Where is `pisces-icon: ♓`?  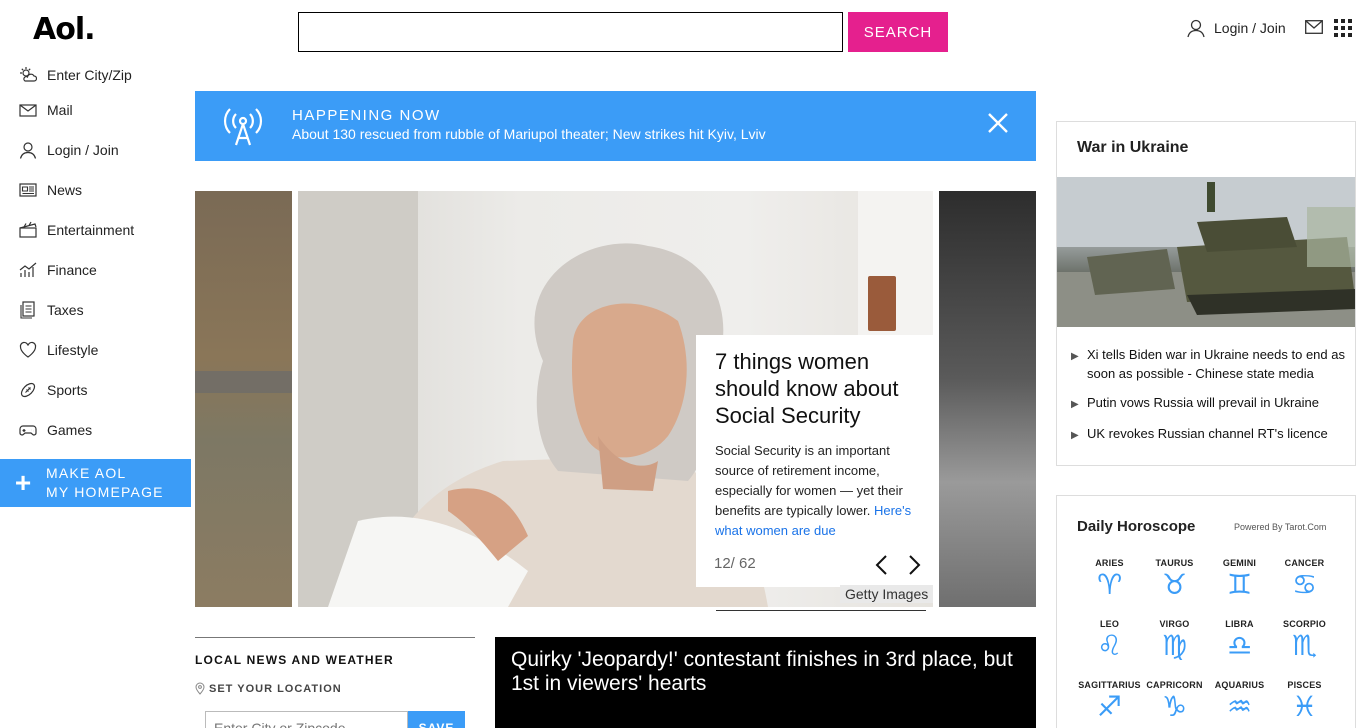
pisces-icon: ♓ is located at coordinates (1304, 706).